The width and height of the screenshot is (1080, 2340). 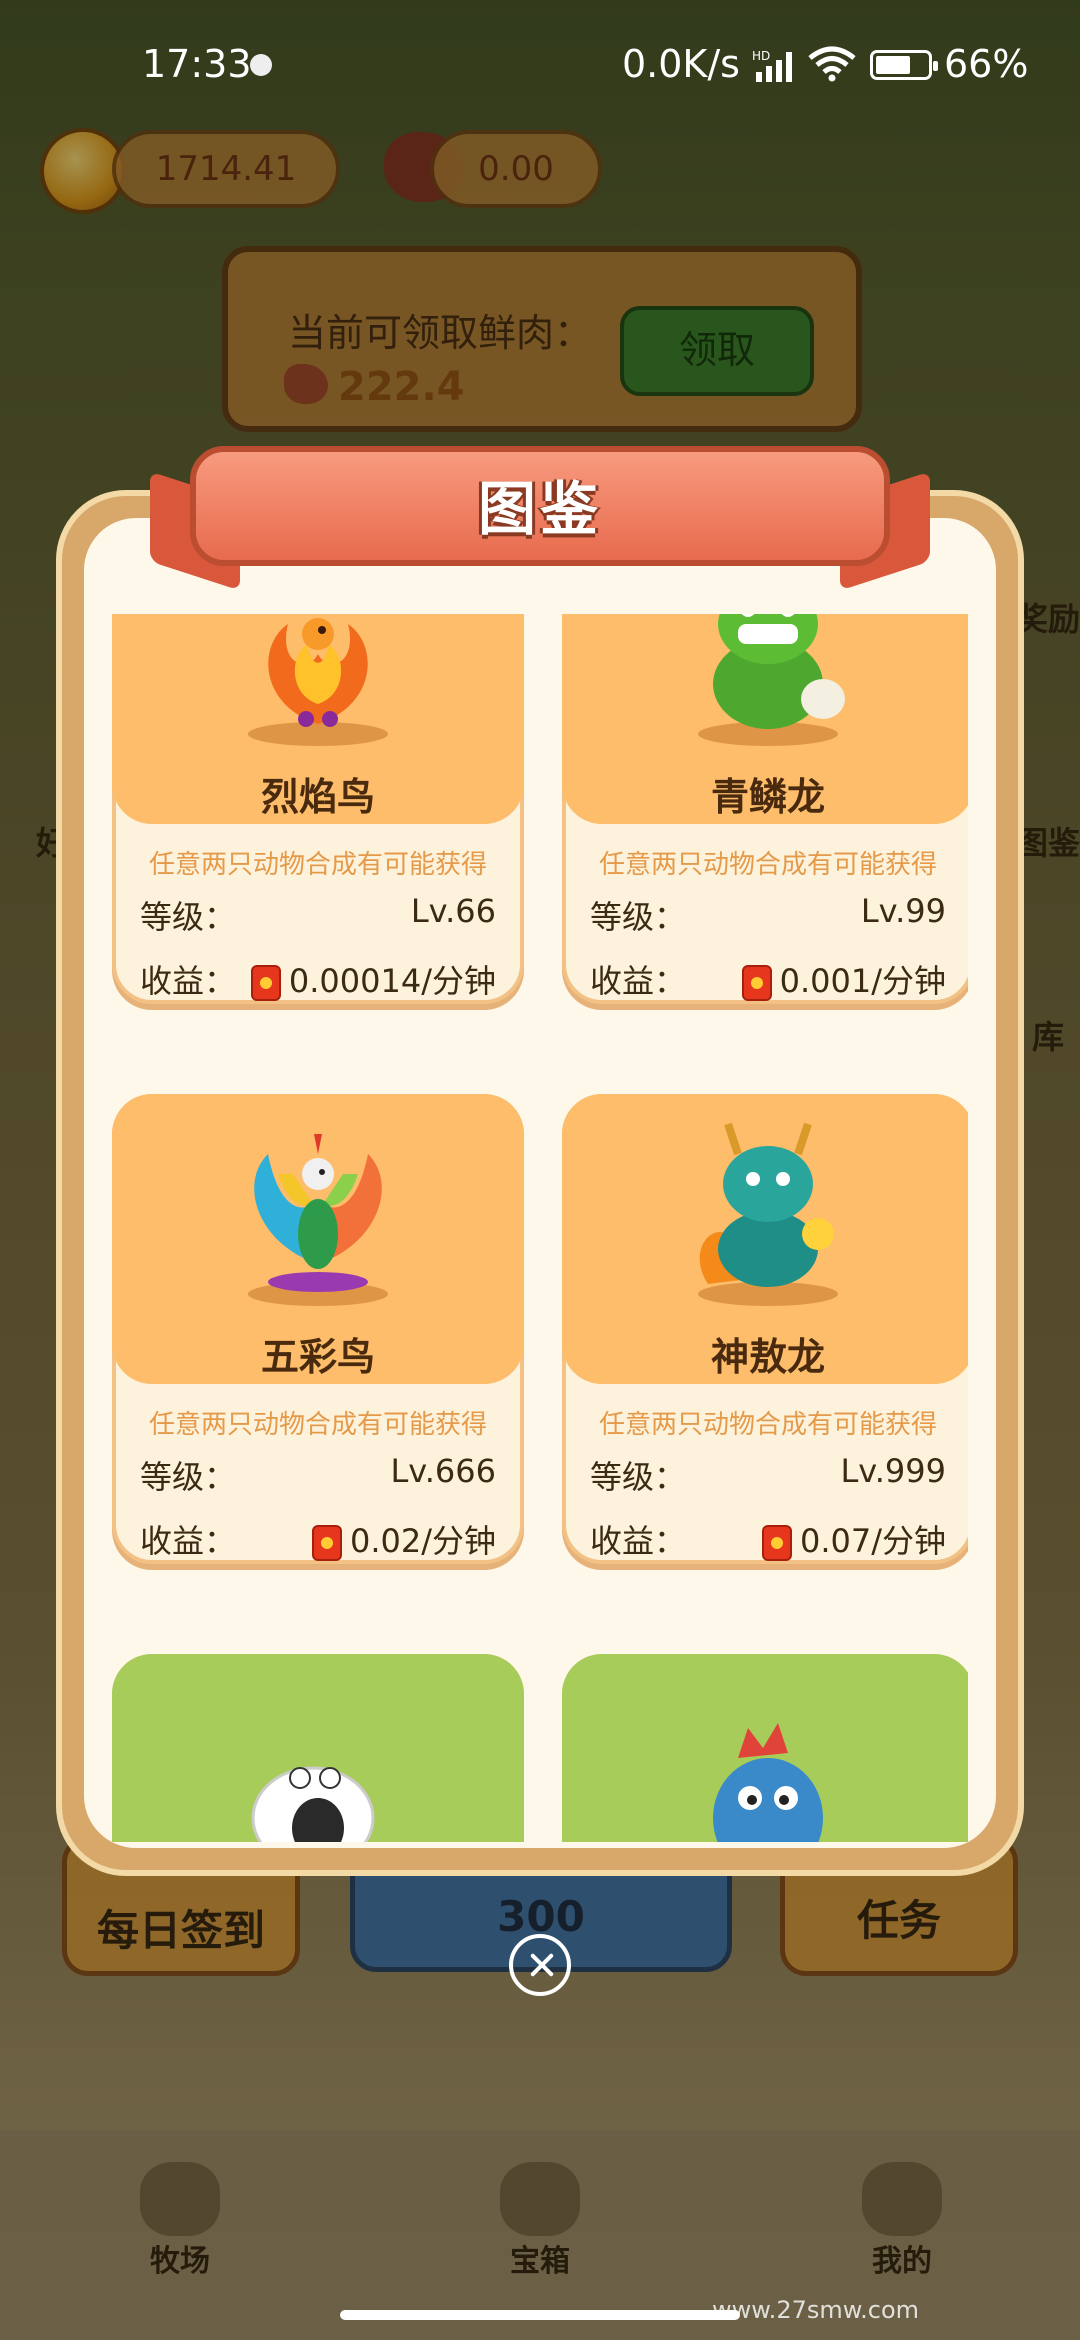 I want to click on close-icon, so click(x=540, y=1965).